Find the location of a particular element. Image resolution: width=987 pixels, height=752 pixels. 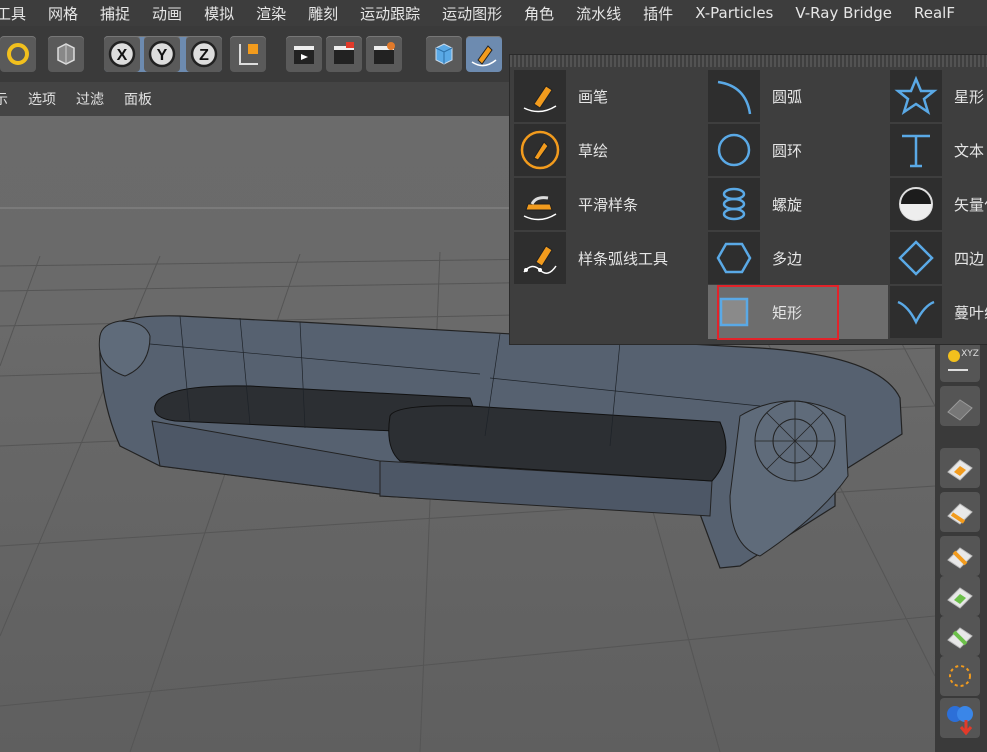

menu-render: 渲染 is located at coordinates (271, 13).